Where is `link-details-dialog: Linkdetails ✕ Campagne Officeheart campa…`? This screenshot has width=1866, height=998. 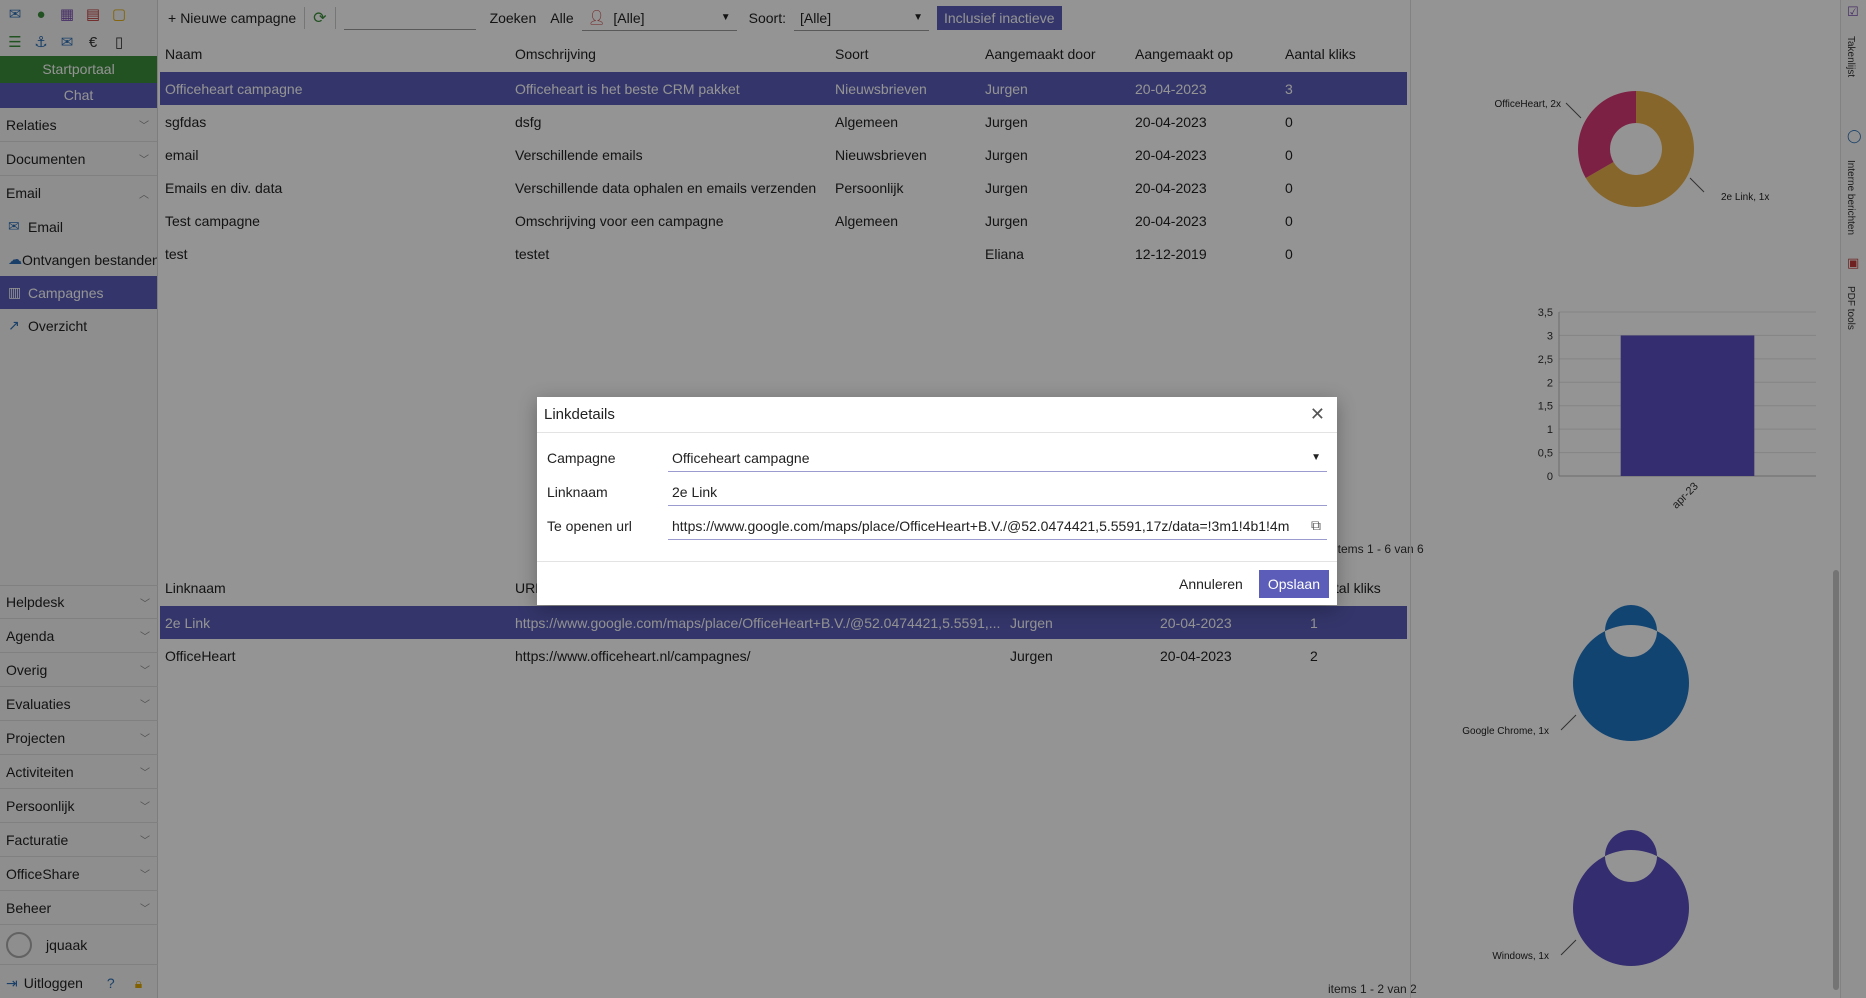 link-details-dialog: Linkdetails ✕ Campagne Officeheart campa… is located at coordinates (937, 501).